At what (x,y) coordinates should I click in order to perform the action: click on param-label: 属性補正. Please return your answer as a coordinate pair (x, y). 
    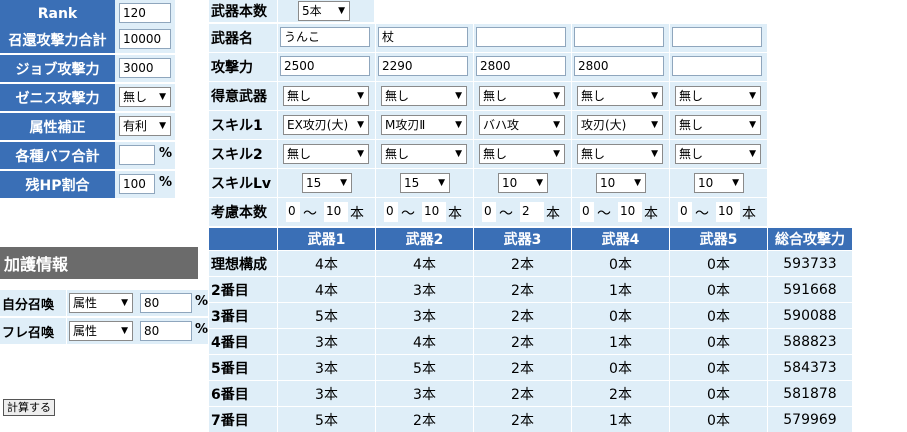
    Looking at the image, I should click on (57, 126).